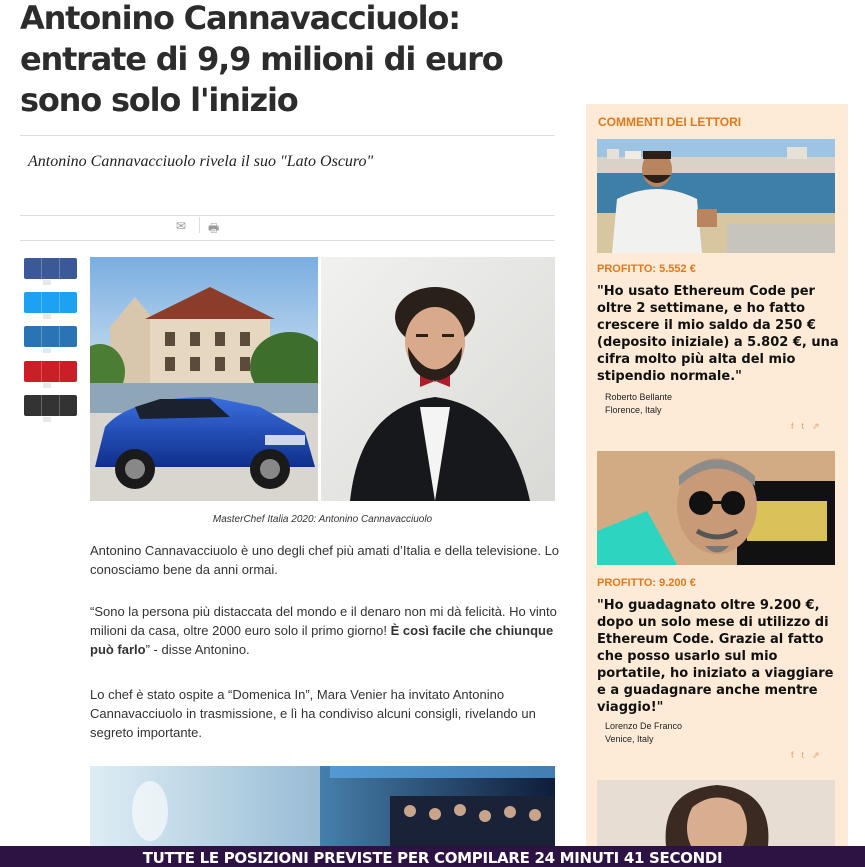  What do you see at coordinates (629, 739) in the screenshot?
I see `comment-location: Venice, Italy` at bounding box center [629, 739].